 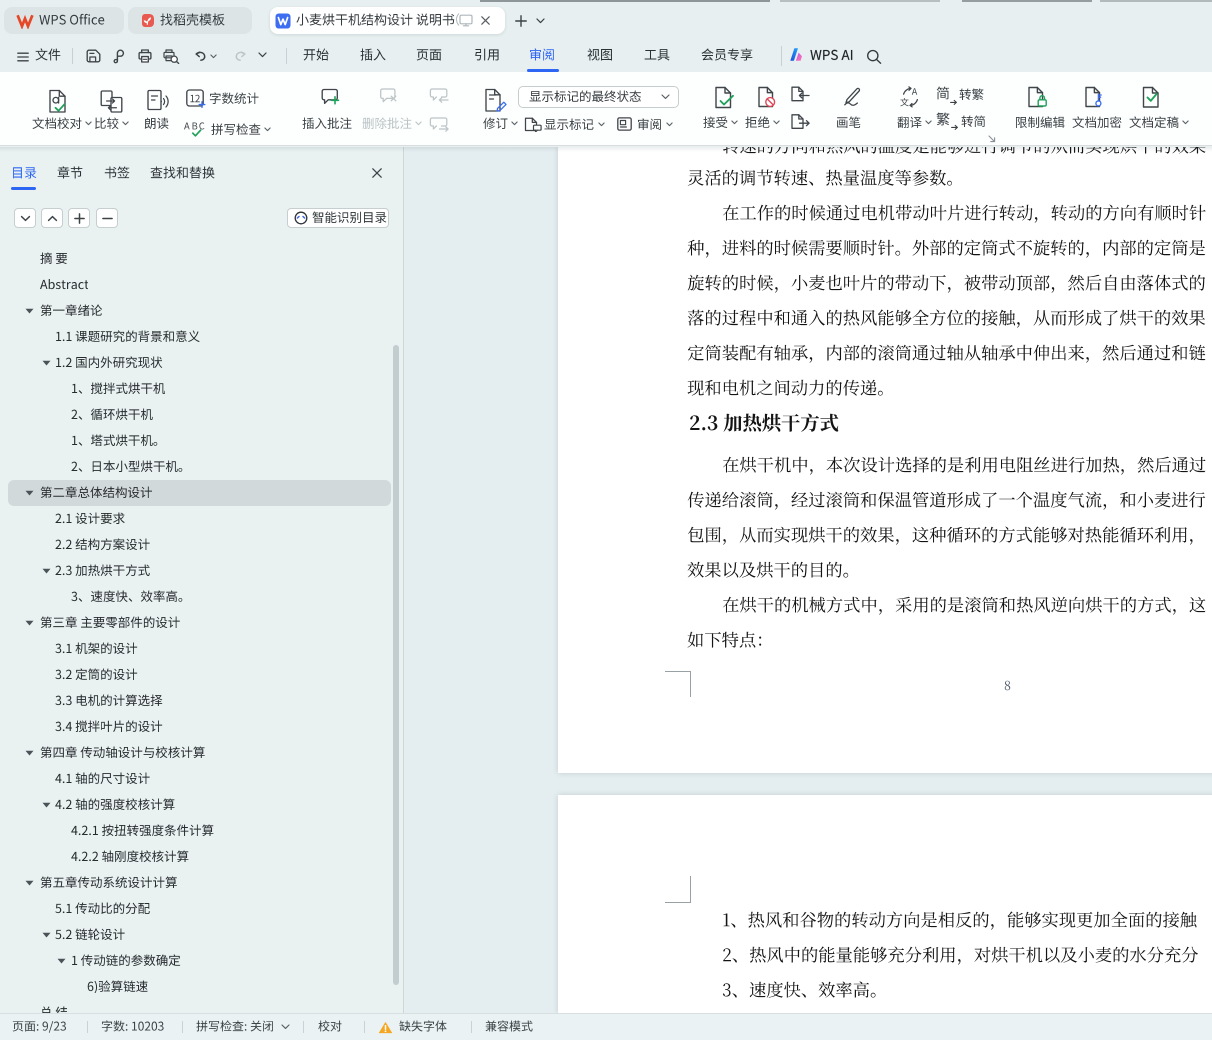 I want to click on undo-icon, so click(x=200, y=55).